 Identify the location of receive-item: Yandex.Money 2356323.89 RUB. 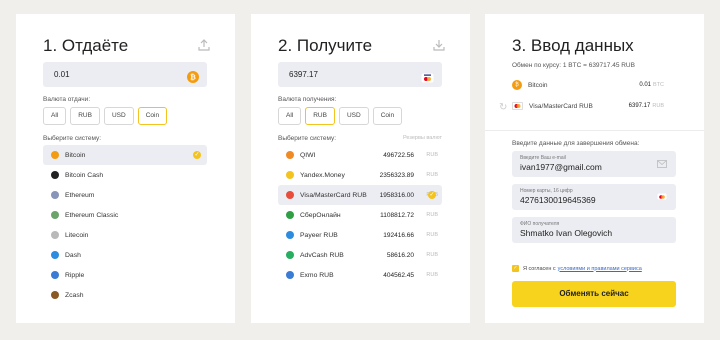
(360, 175).